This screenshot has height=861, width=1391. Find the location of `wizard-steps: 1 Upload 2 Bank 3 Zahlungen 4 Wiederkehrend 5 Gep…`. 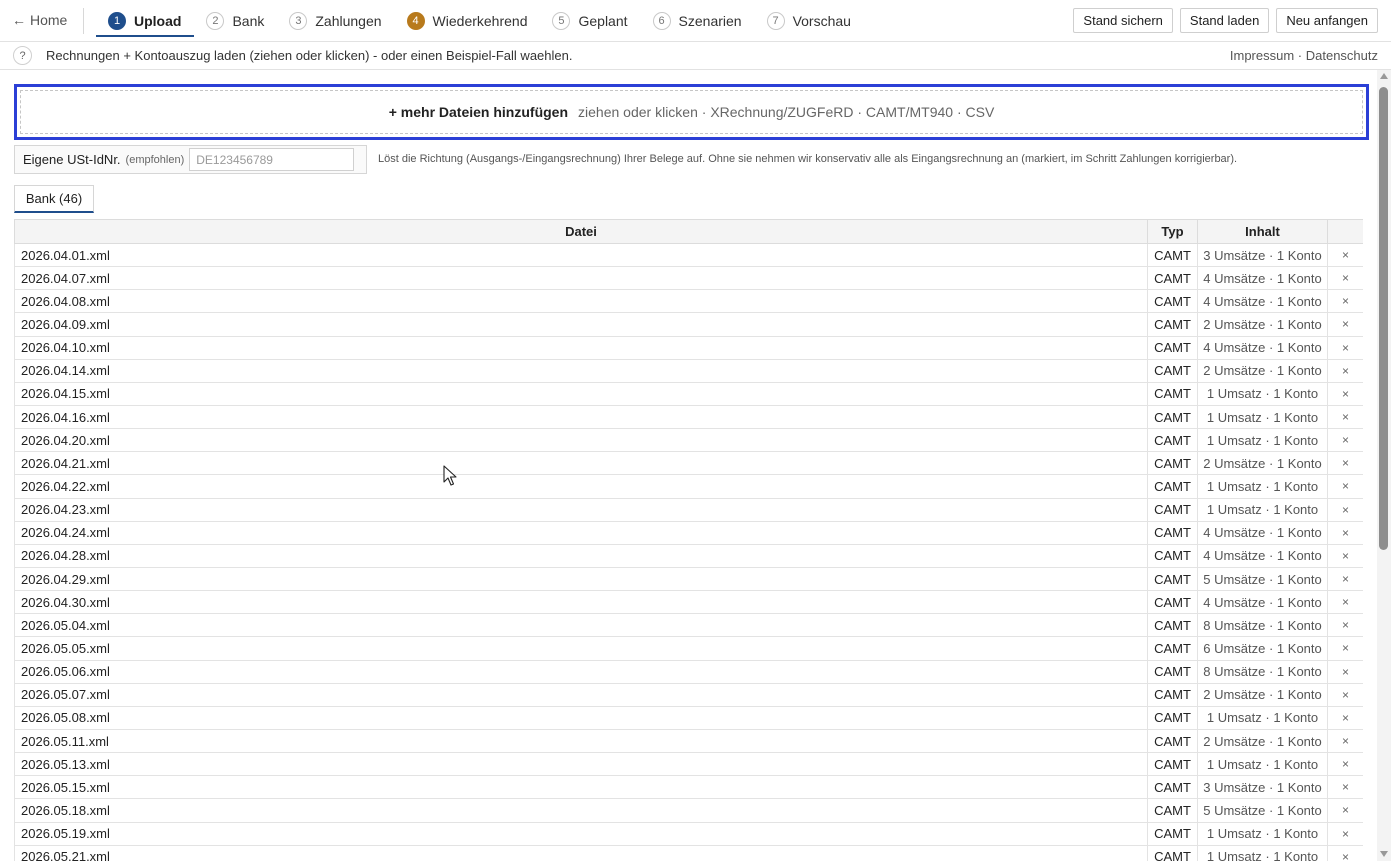

wizard-steps: 1 Upload 2 Bank 3 Zahlungen 4 Wiederkehrend 5 Gep… is located at coordinates (480, 21).